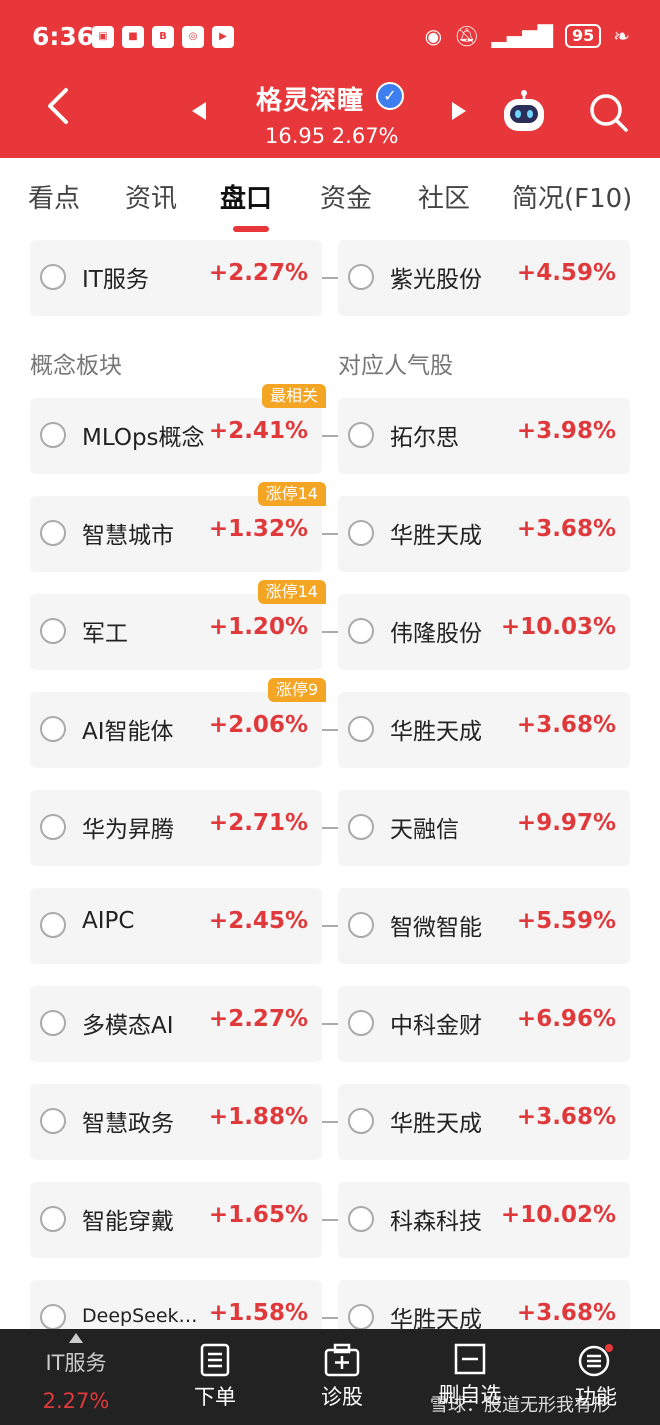  What do you see at coordinates (176, 436) in the screenshot?
I see `concept-card: MLOps概念 +2.41%` at bounding box center [176, 436].